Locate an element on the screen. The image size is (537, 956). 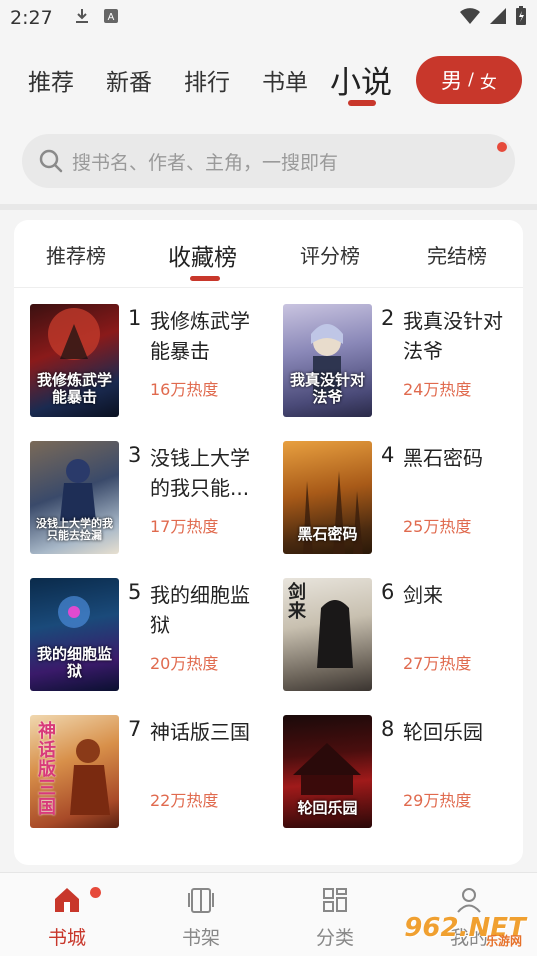
wifi-icon is located at coordinates (470, 18).